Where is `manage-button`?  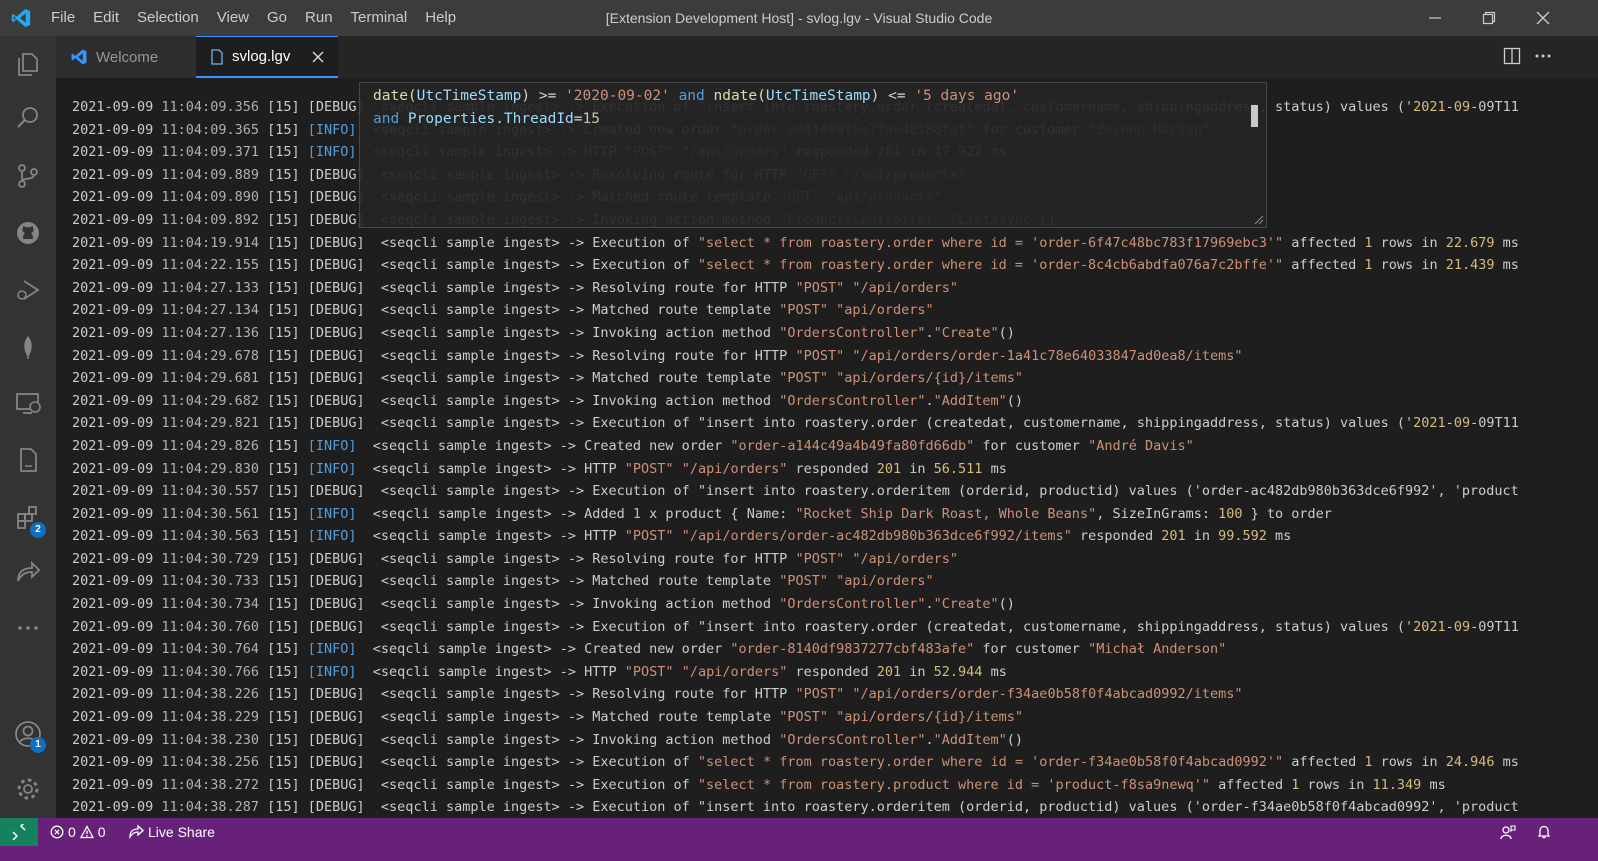
manage-button is located at coordinates (28, 789).